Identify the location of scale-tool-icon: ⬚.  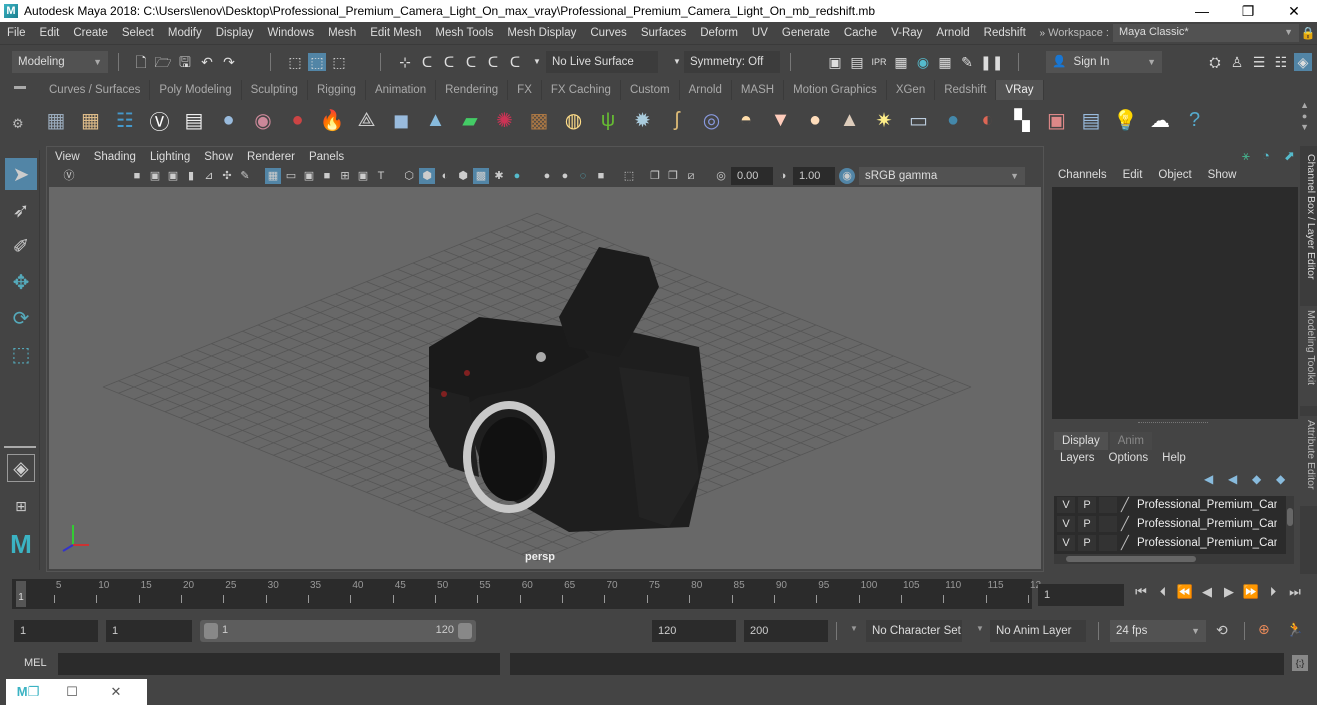
(21, 354).